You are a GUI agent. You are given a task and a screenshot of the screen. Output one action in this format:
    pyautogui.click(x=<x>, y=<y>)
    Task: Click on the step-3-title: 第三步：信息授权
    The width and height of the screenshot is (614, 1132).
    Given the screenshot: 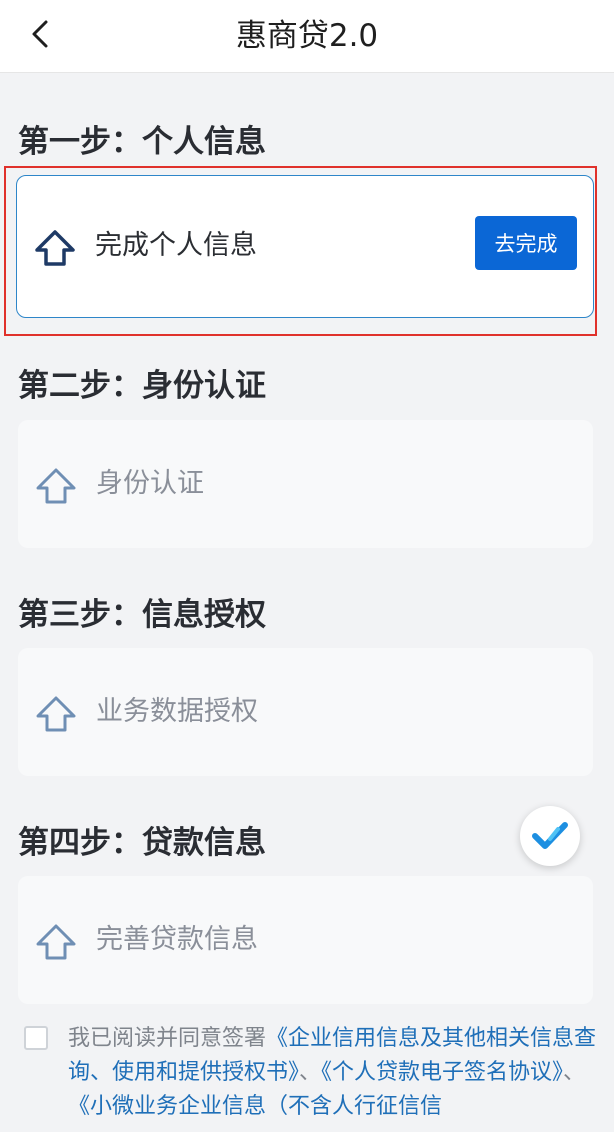 What is the action you would take?
    pyautogui.click(x=142, y=615)
    